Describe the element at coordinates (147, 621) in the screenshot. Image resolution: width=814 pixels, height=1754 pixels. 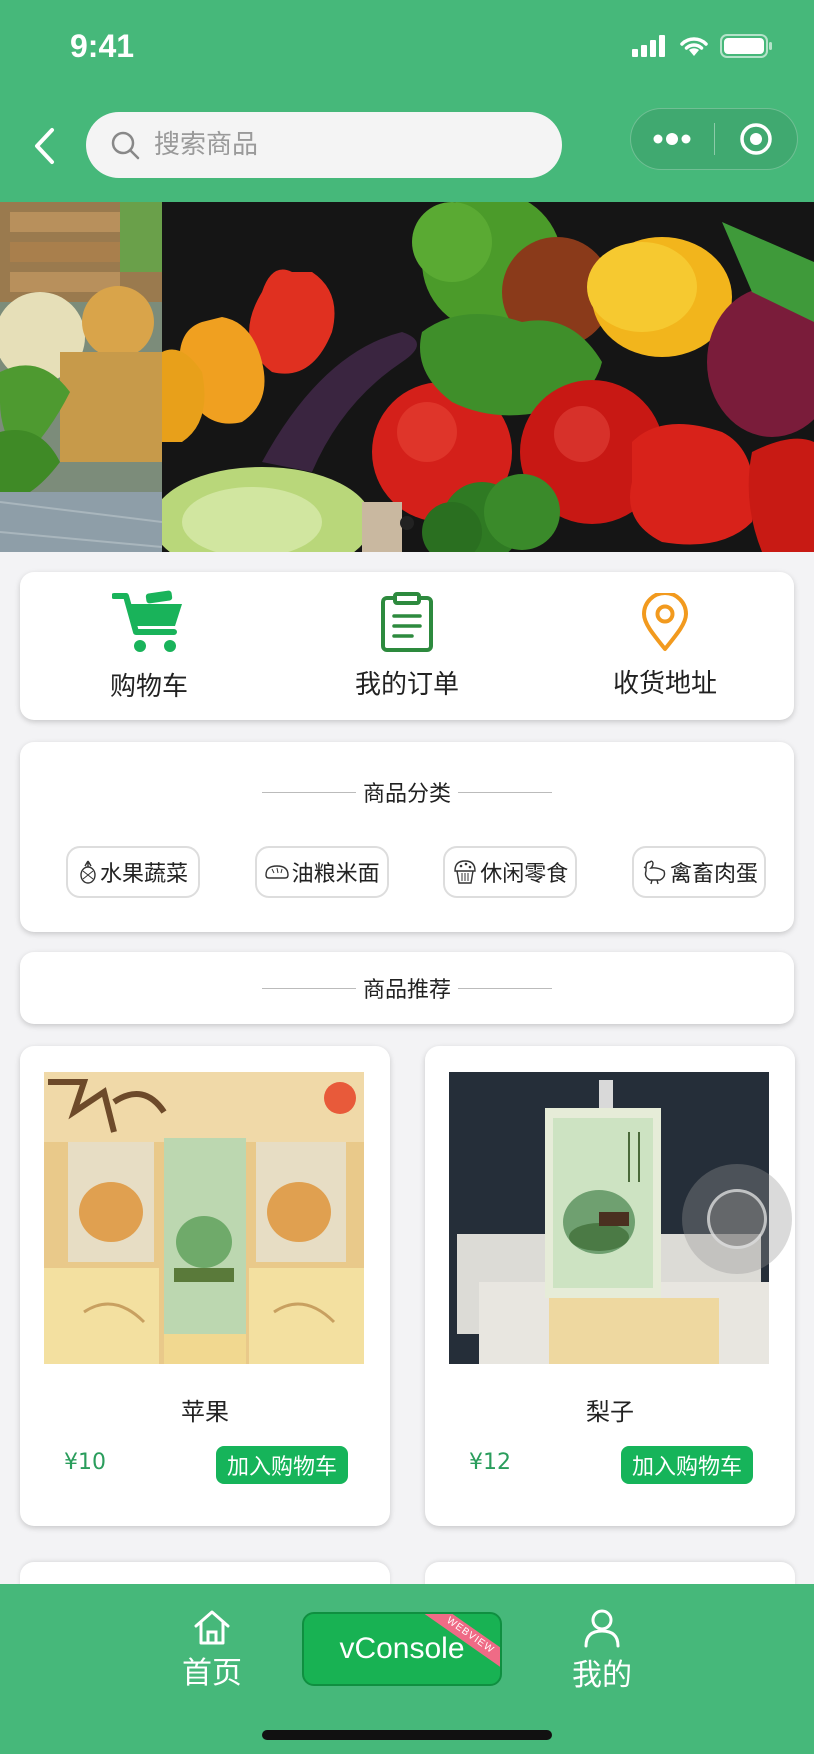
I see `cart-icon` at that location.